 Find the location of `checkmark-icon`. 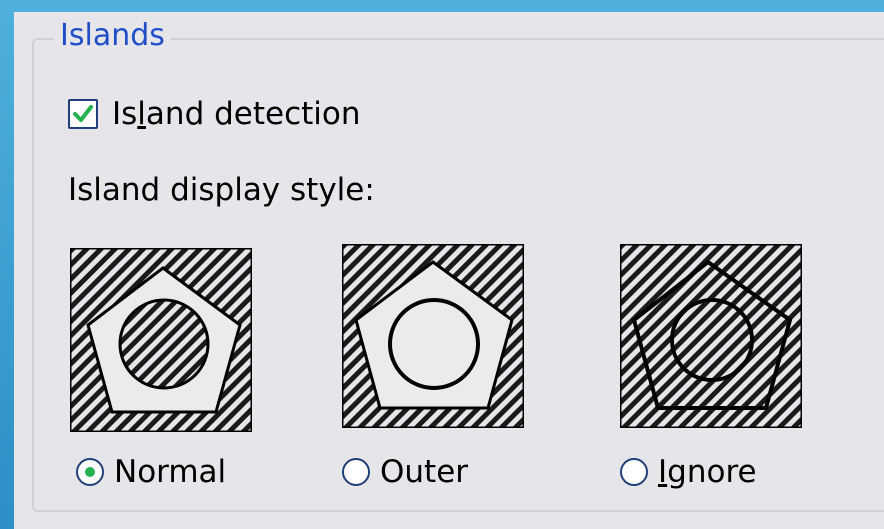

checkmark-icon is located at coordinates (83, 113).